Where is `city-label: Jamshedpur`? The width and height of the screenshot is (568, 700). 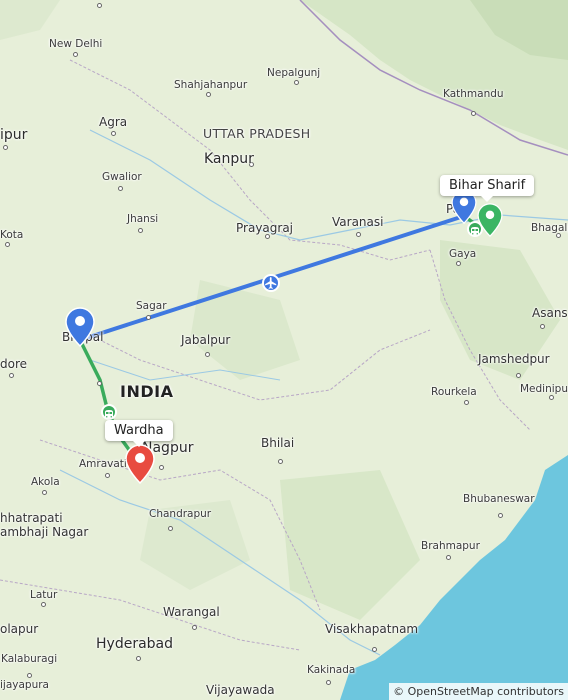
city-label: Jamshedpur is located at coordinates (514, 359).